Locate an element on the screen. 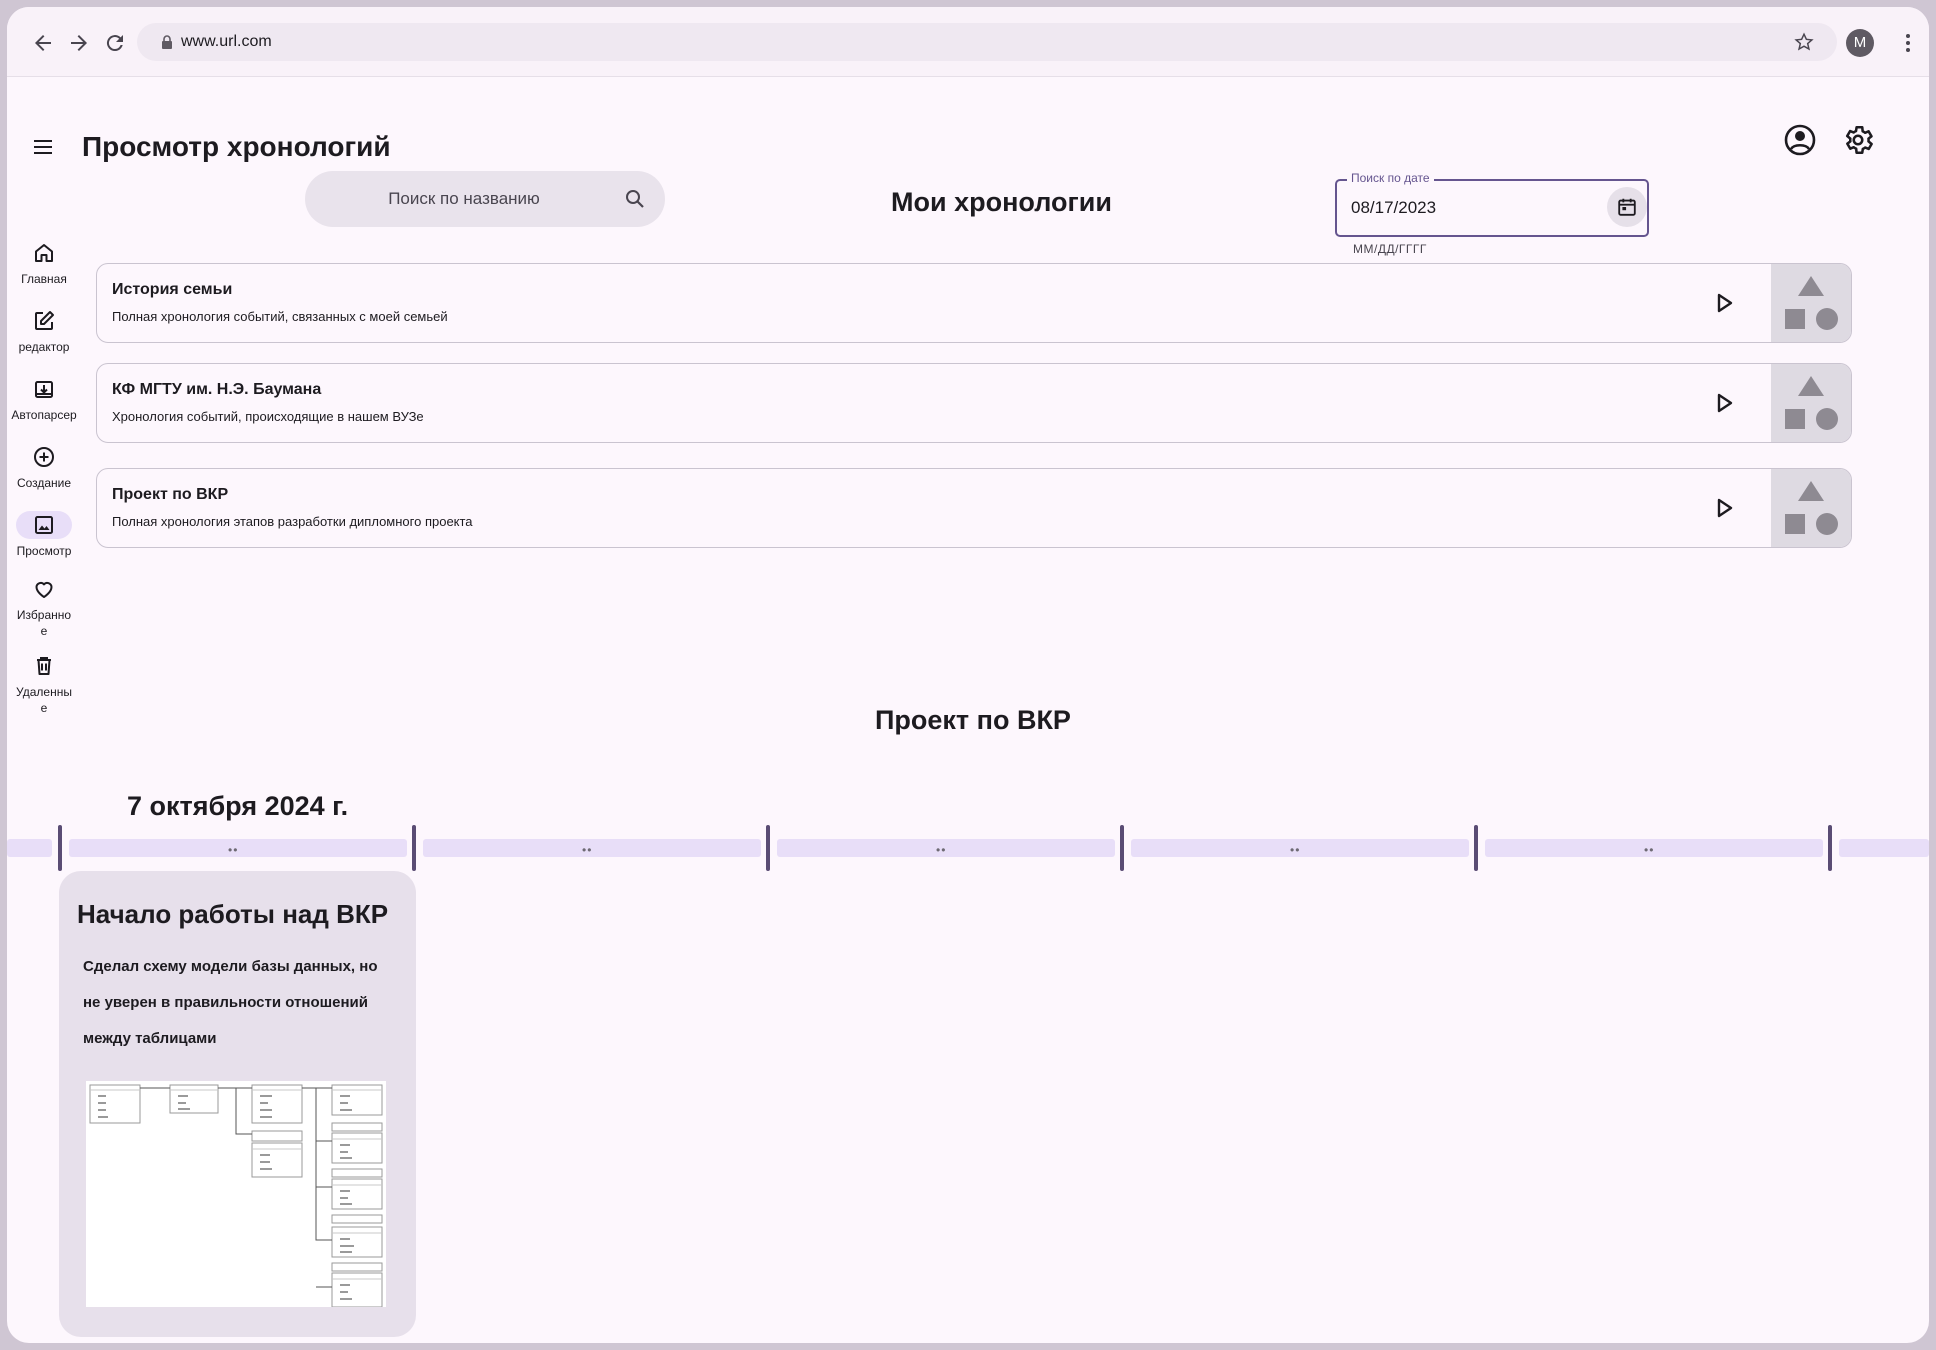  bookmark-star-icon is located at coordinates (1804, 42).